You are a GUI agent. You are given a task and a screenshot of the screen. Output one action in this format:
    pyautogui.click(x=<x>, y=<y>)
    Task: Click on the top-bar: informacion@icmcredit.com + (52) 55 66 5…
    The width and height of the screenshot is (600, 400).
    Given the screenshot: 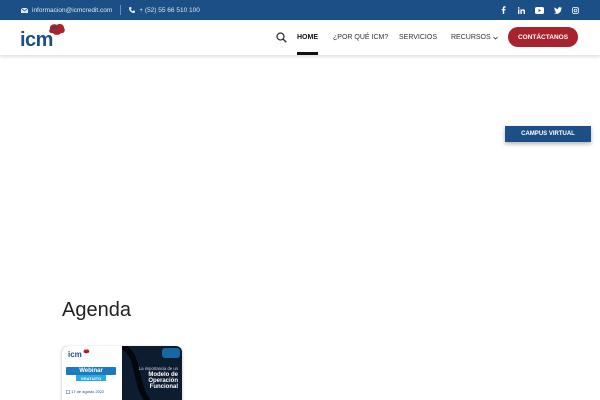 What is the action you would take?
    pyautogui.click(x=300, y=10)
    